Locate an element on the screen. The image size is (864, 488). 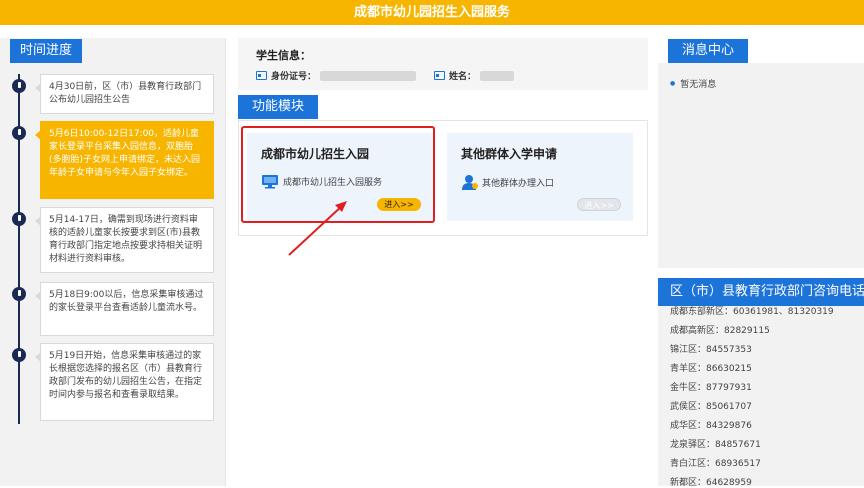
user-icon is located at coordinates (470, 182).